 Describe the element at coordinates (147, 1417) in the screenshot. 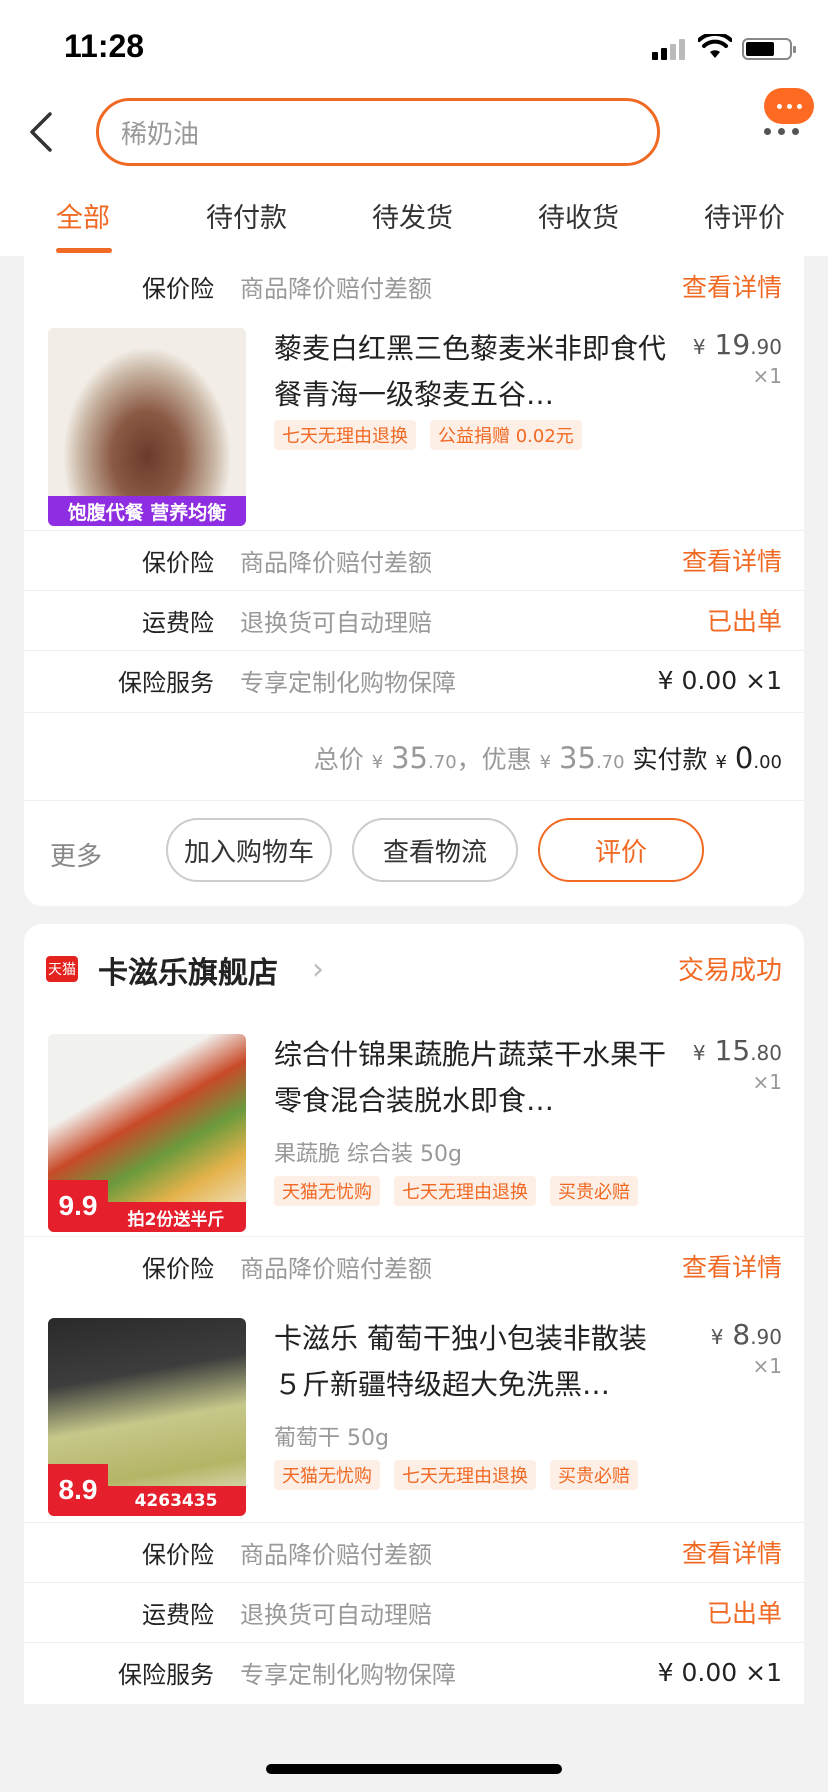

I see `product-thumbnail: 8.9 4263435` at that location.